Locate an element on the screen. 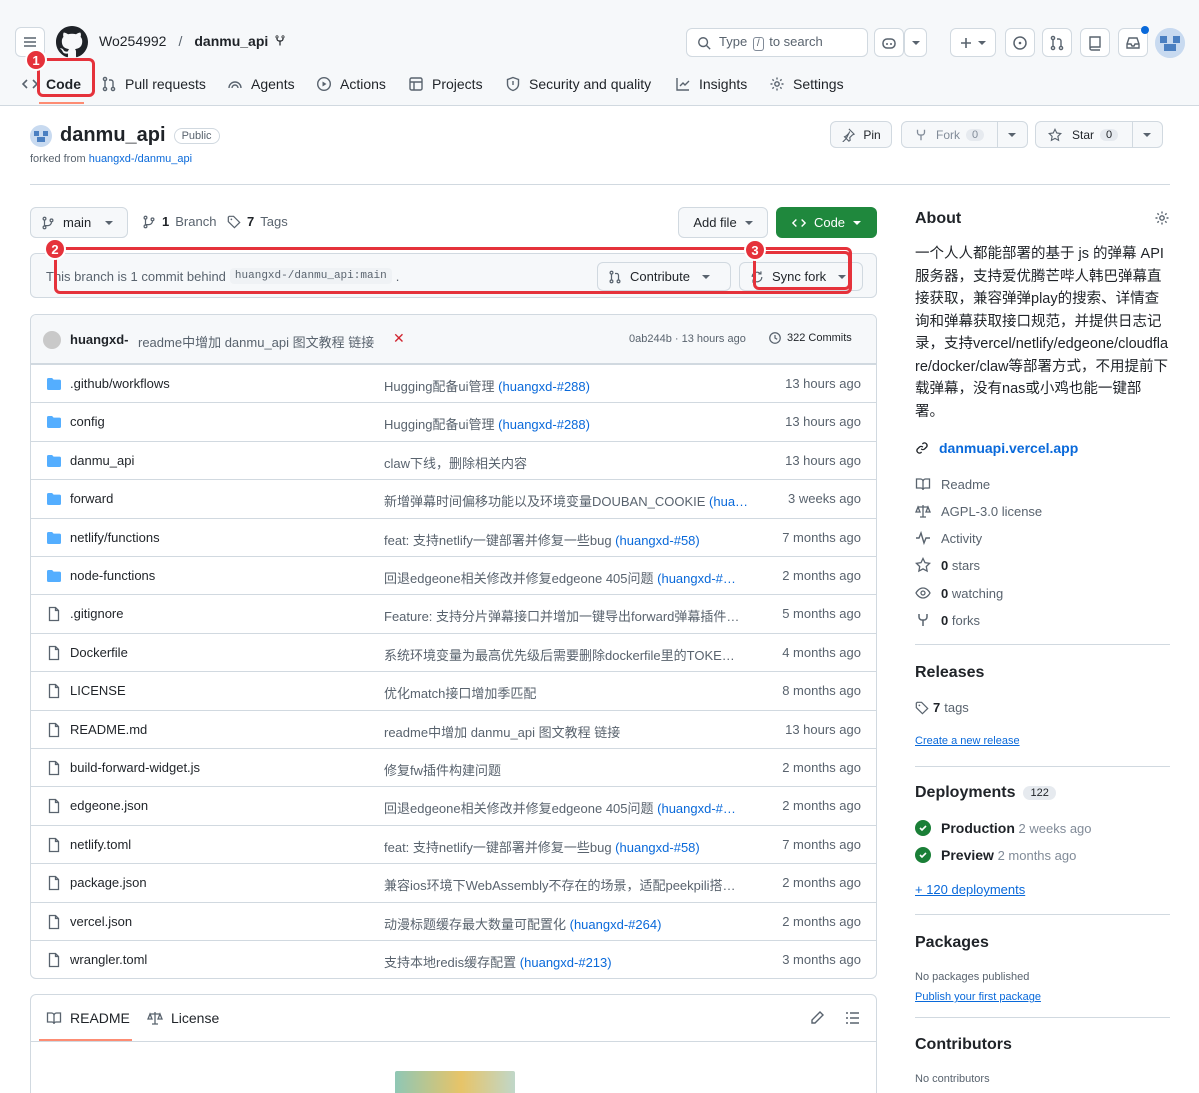 The width and height of the screenshot is (1199, 1093). file-commit-message: 支持本地redis缓存配置 (huangxd-#213) is located at coordinates (569, 961).